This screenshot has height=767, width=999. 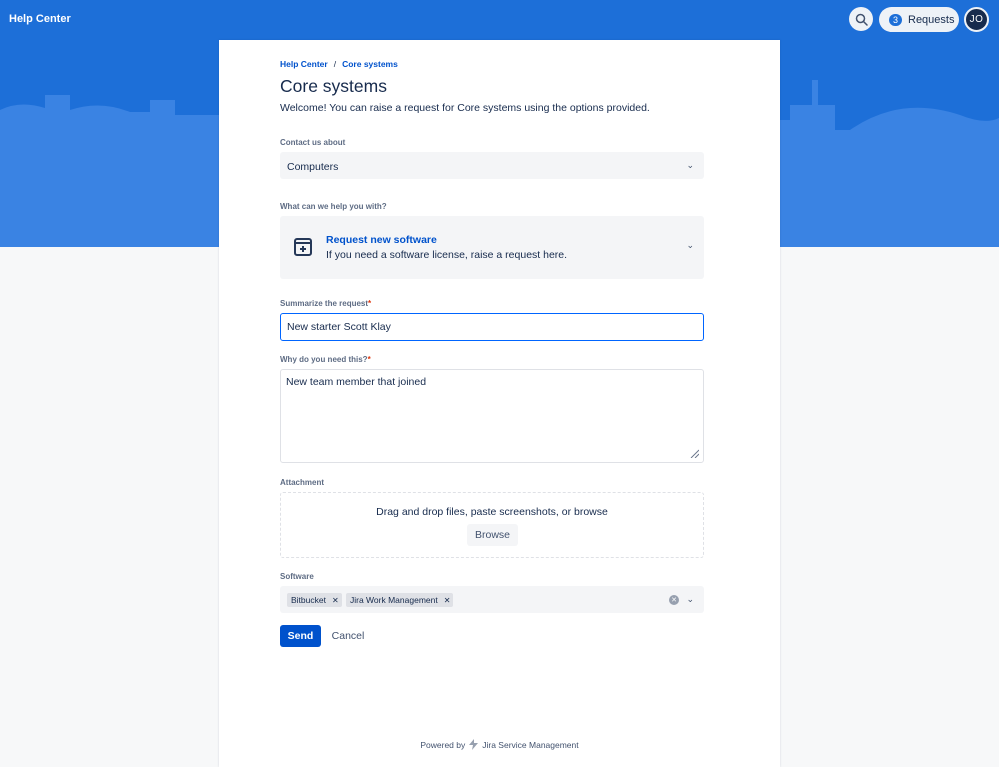 I want to click on request-type-label: What can we help you with?, so click(x=333, y=206).